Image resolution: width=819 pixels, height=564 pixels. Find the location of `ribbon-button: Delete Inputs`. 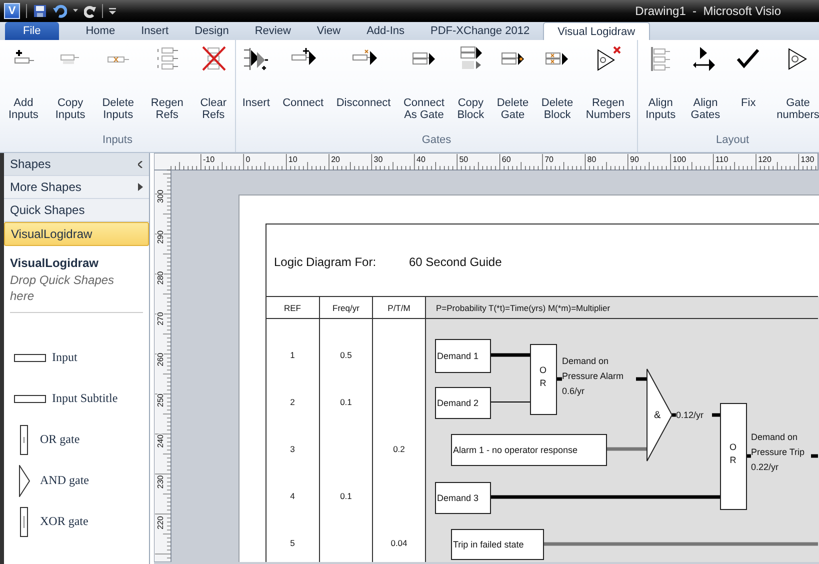

ribbon-button: Delete Inputs is located at coordinates (118, 90).